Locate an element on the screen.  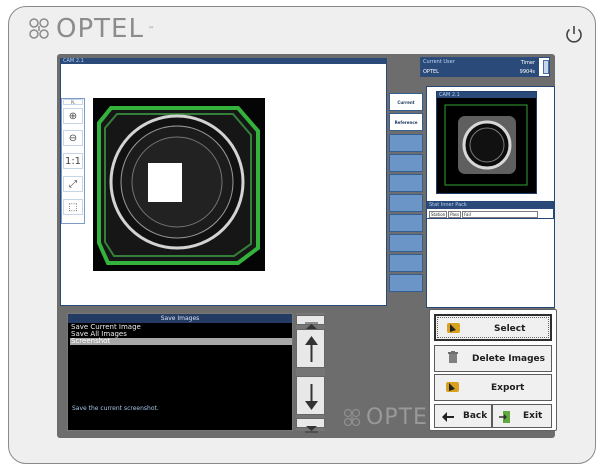
save-images-title: Save Images is located at coordinates (180, 318).